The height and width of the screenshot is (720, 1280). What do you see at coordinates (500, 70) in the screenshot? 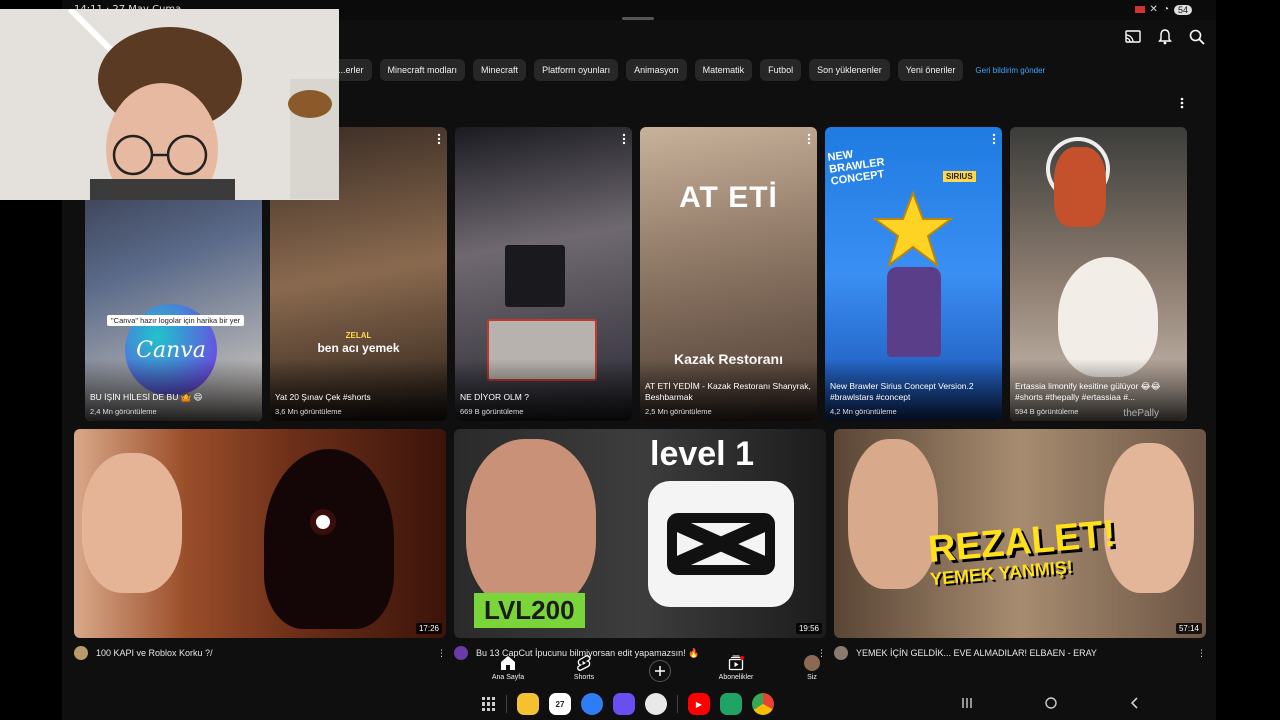
I see `chip-minecraft: Minecraft` at bounding box center [500, 70].